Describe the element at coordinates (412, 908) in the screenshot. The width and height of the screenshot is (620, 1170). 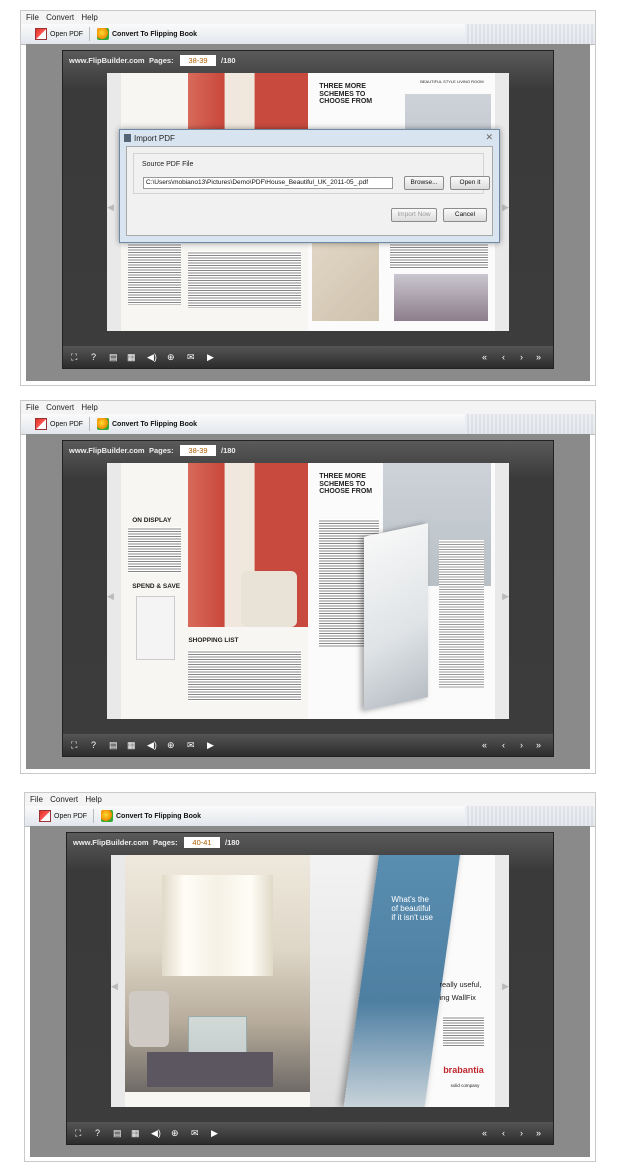
I see `ad-headline: What's the of beautiful if it isn't use` at that location.